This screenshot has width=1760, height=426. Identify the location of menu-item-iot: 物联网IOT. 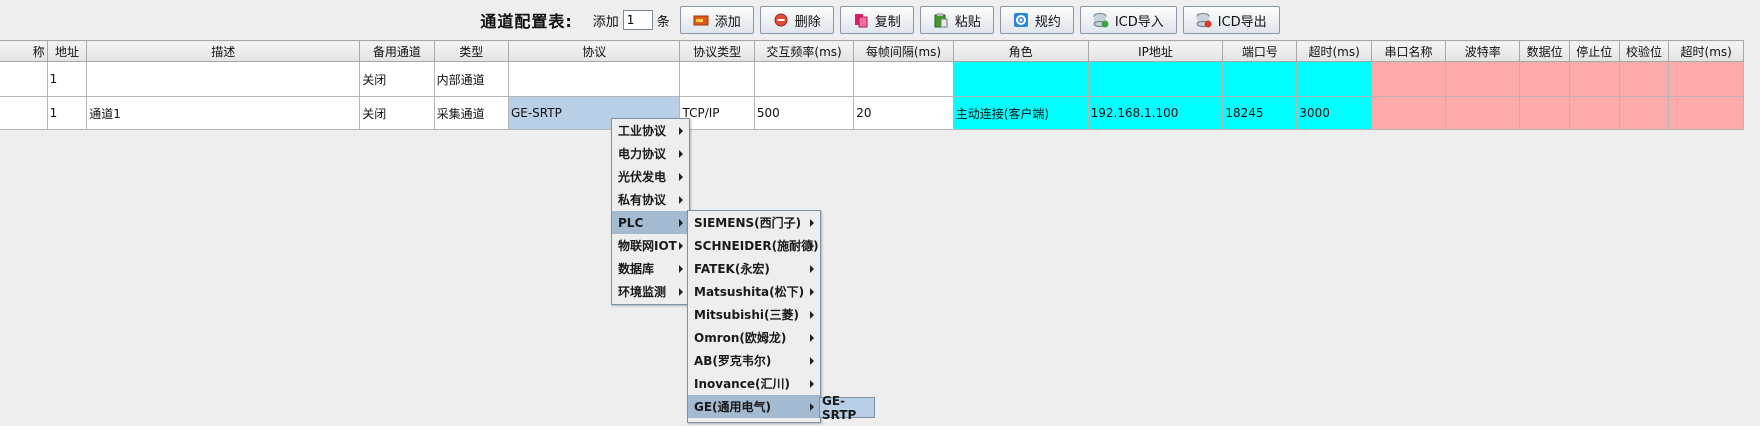
(650, 245).